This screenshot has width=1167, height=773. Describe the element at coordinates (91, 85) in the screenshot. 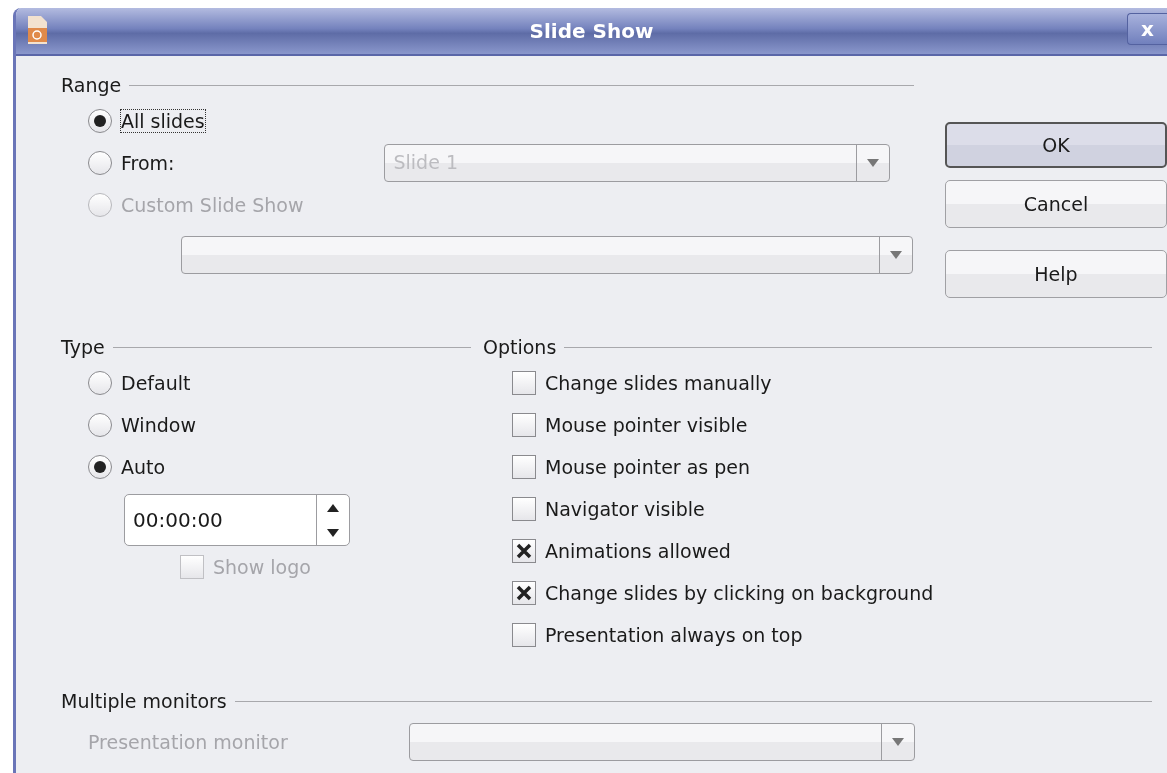

I see `section-label: Range` at that location.